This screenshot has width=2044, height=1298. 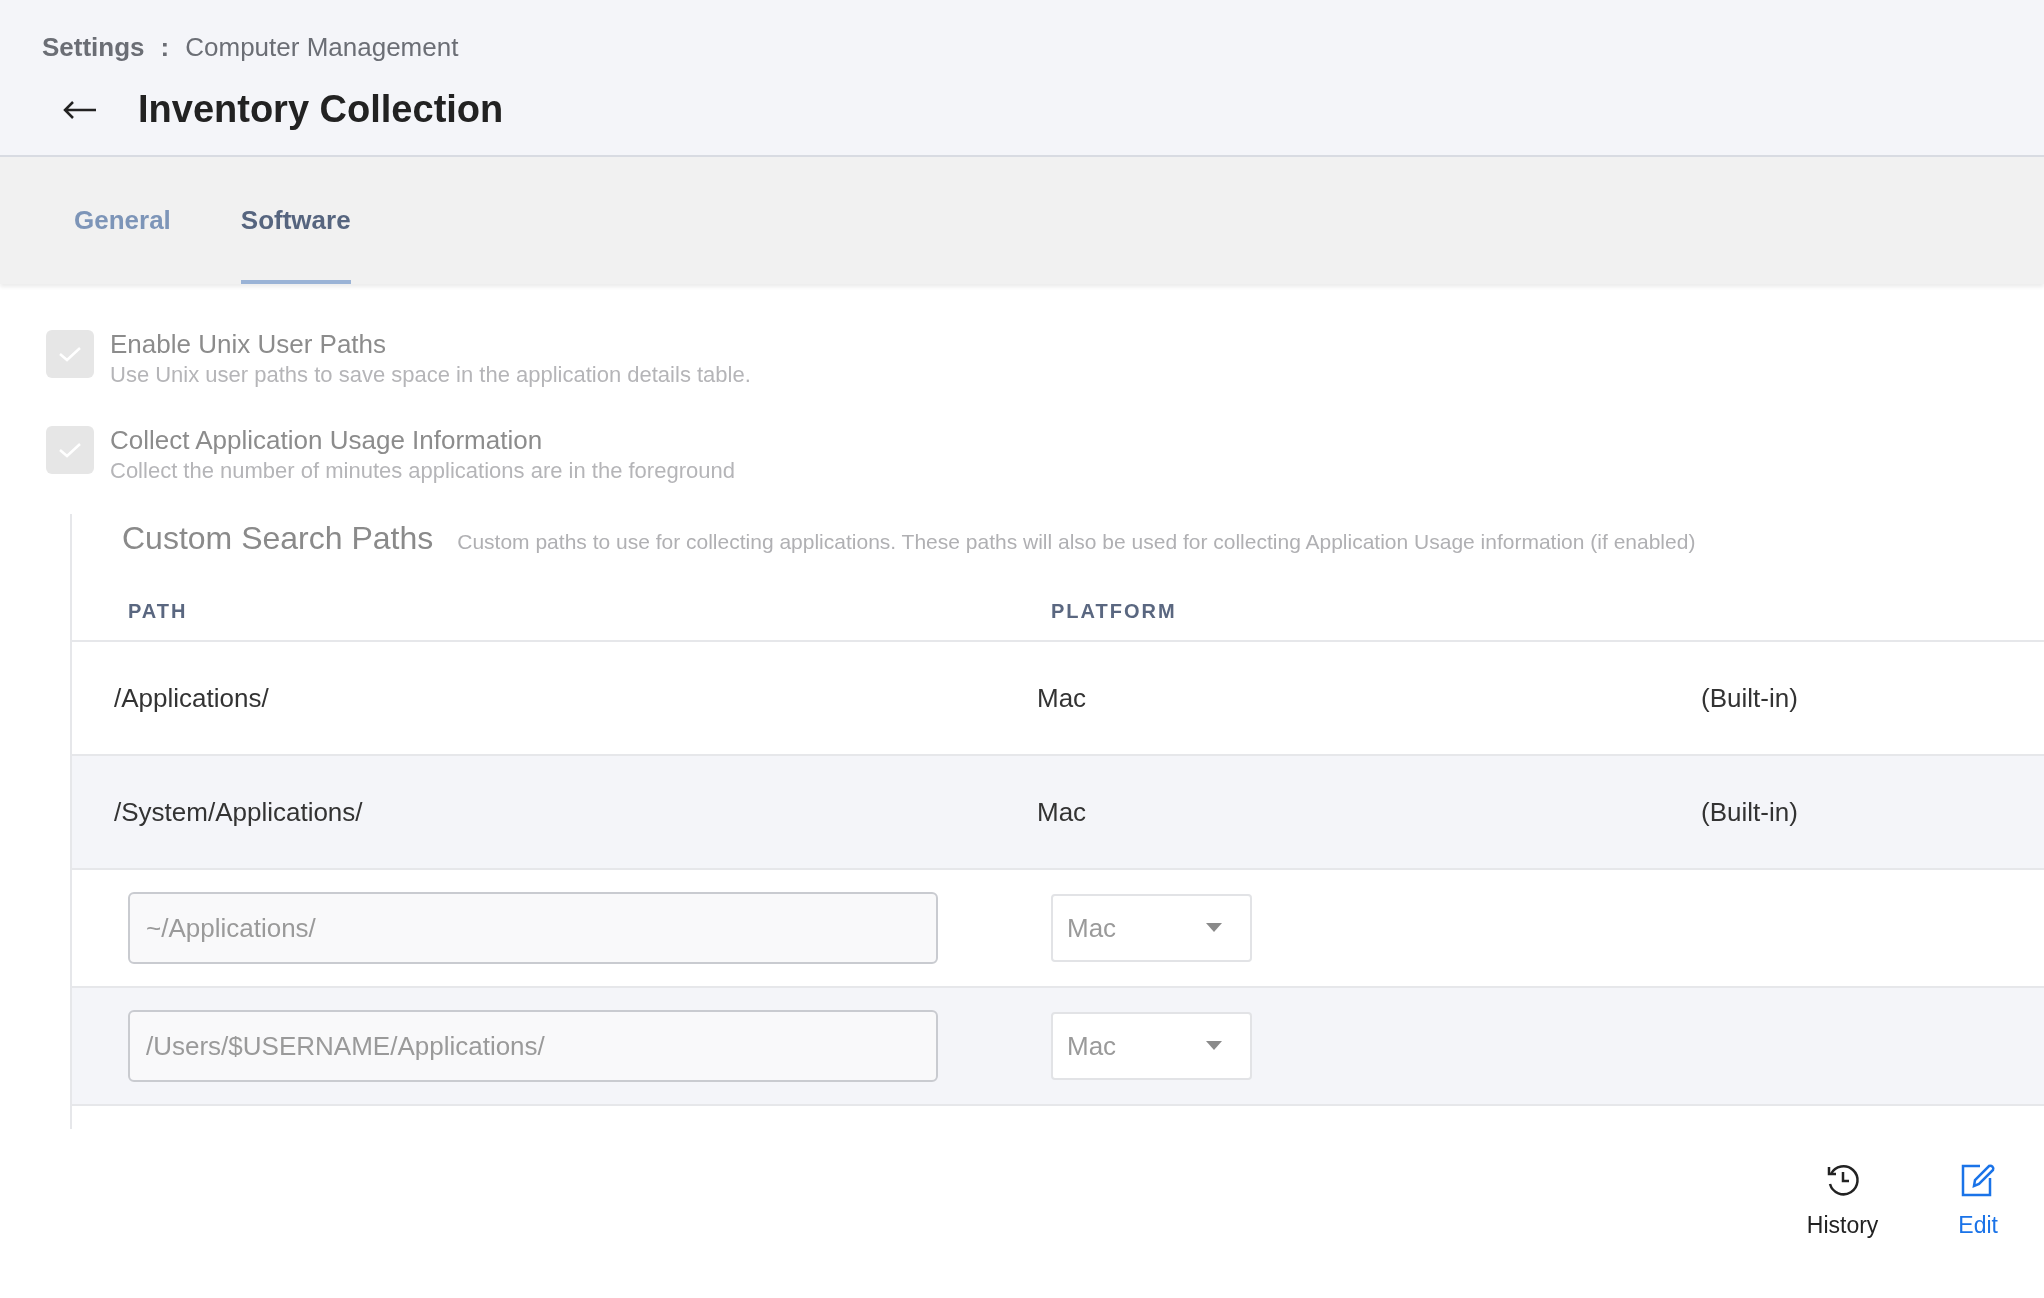 What do you see at coordinates (238, 812) in the screenshot?
I see `table-cell-text: /System/Applications/` at bounding box center [238, 812].